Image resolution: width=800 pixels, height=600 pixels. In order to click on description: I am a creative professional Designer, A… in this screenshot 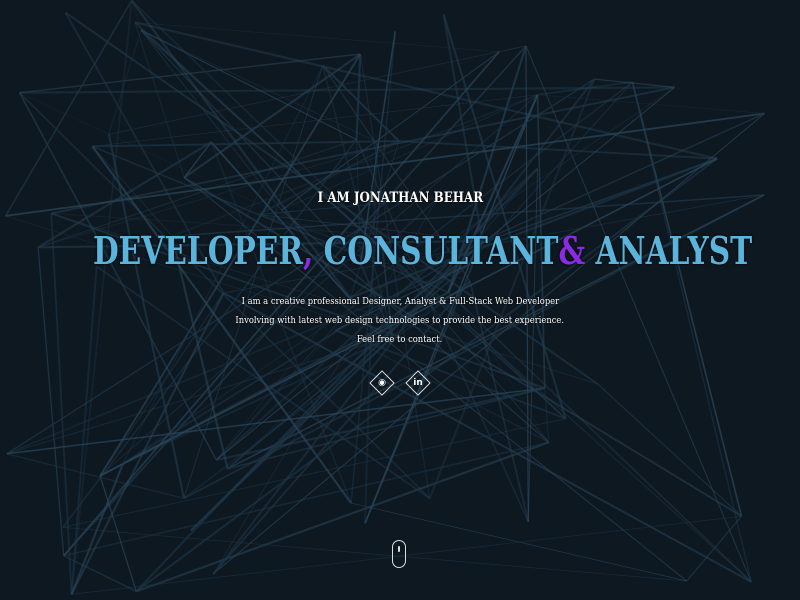, I will do `click(400, 320)`.